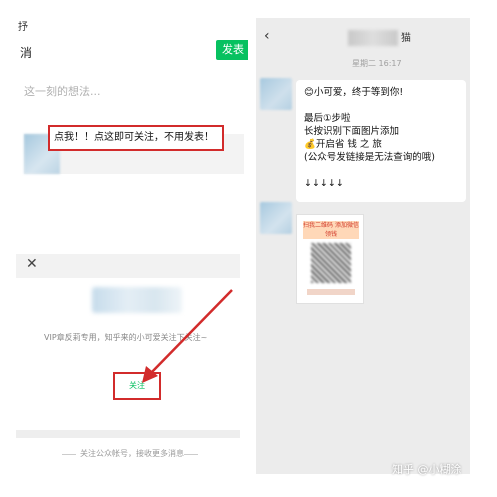  I want to click on divider-line-left, so click(69, 454).